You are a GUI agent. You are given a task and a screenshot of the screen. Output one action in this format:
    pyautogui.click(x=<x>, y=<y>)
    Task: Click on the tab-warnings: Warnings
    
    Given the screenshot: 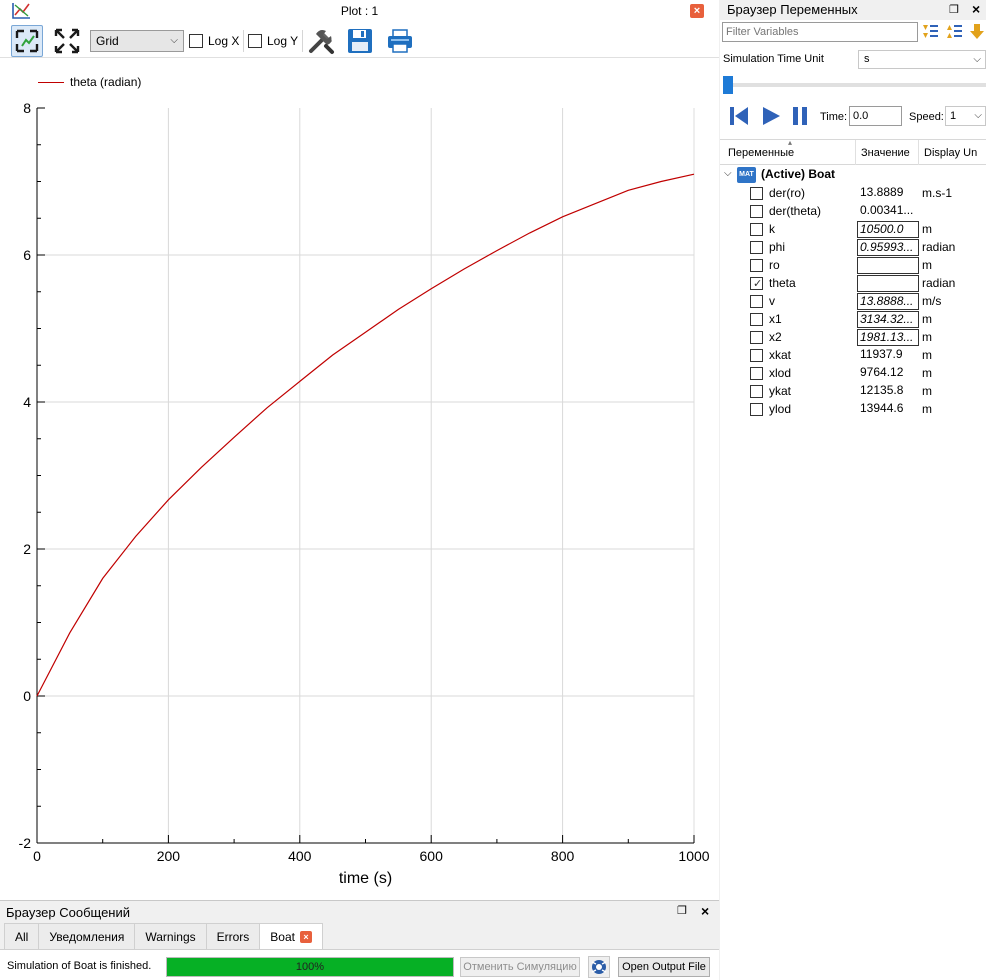 What is the action you would take?
    pyautogui.click(x=170, y=936)
    